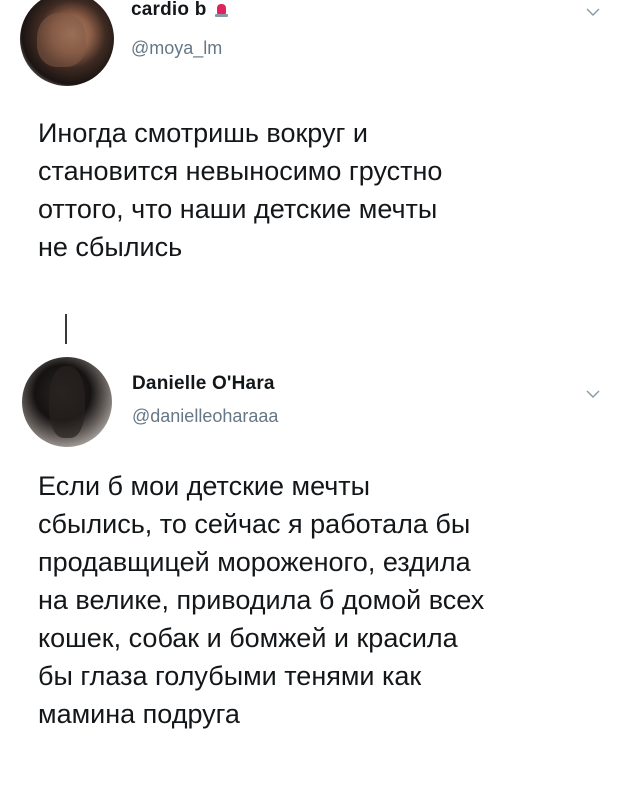  I want to click on siren-emoji-icon, so click(221, 10).